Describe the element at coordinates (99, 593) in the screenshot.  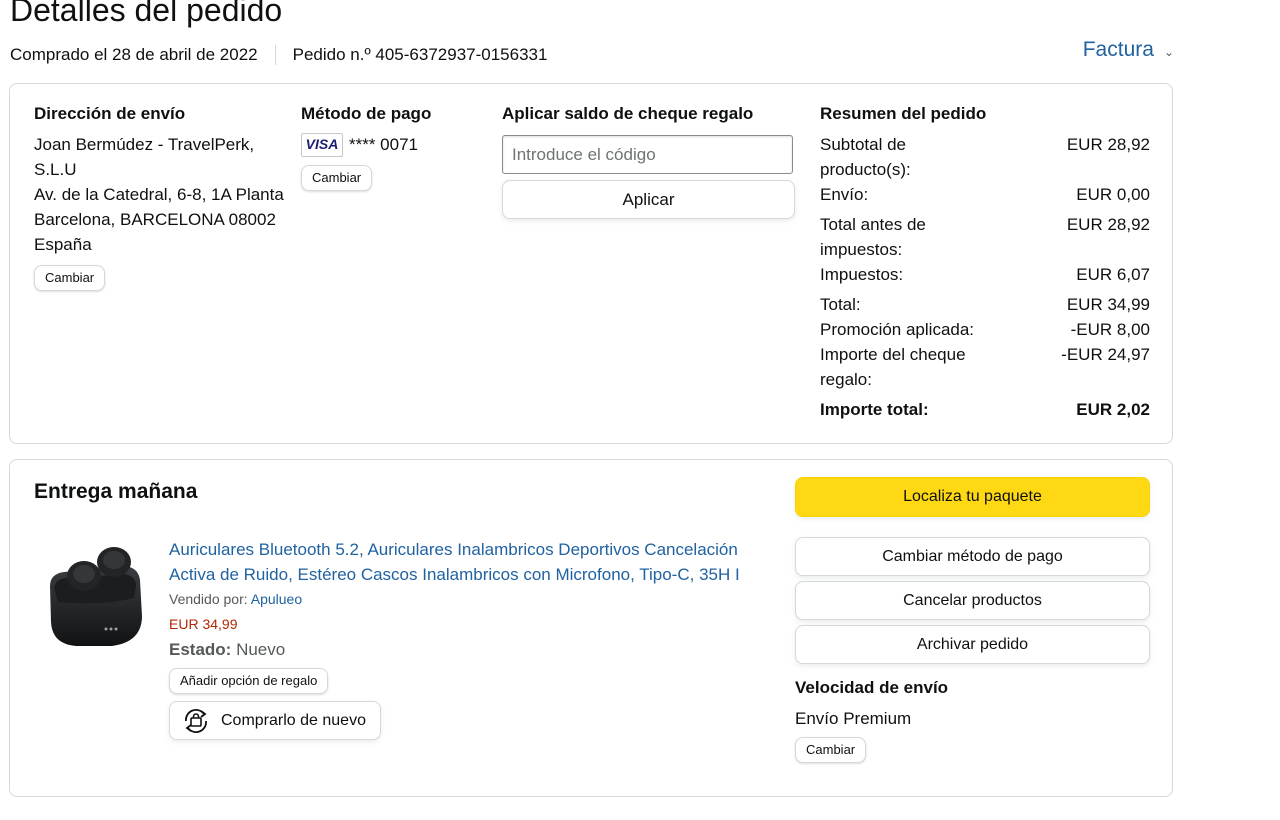
I see `earbuds-product-image` at that location.